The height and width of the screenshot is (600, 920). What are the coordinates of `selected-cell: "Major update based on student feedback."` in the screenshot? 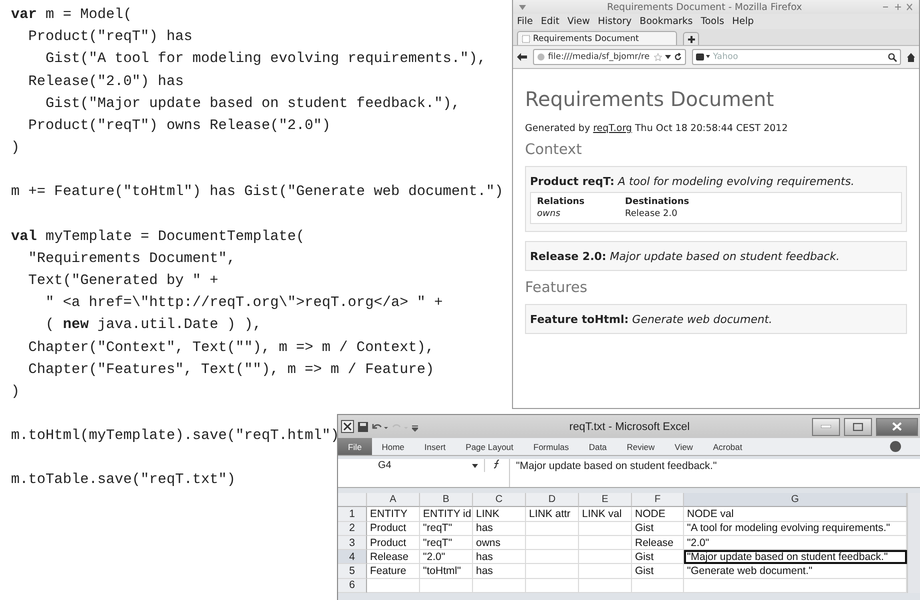 It's located at (795, 557).